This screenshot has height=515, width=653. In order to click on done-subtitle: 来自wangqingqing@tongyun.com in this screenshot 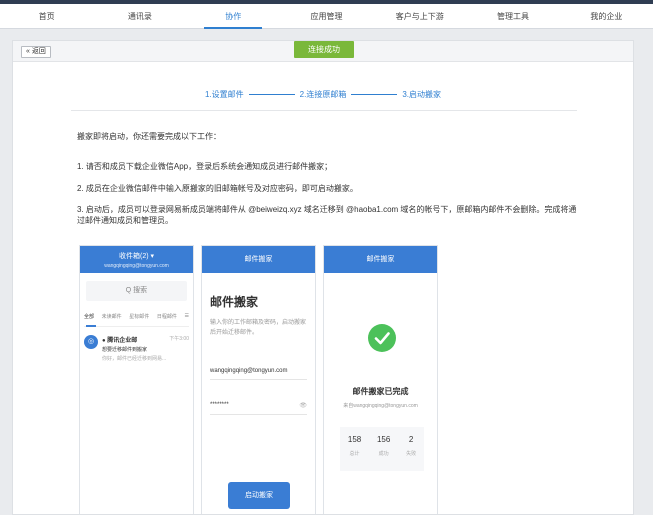, I will do `click(380, 406)`.